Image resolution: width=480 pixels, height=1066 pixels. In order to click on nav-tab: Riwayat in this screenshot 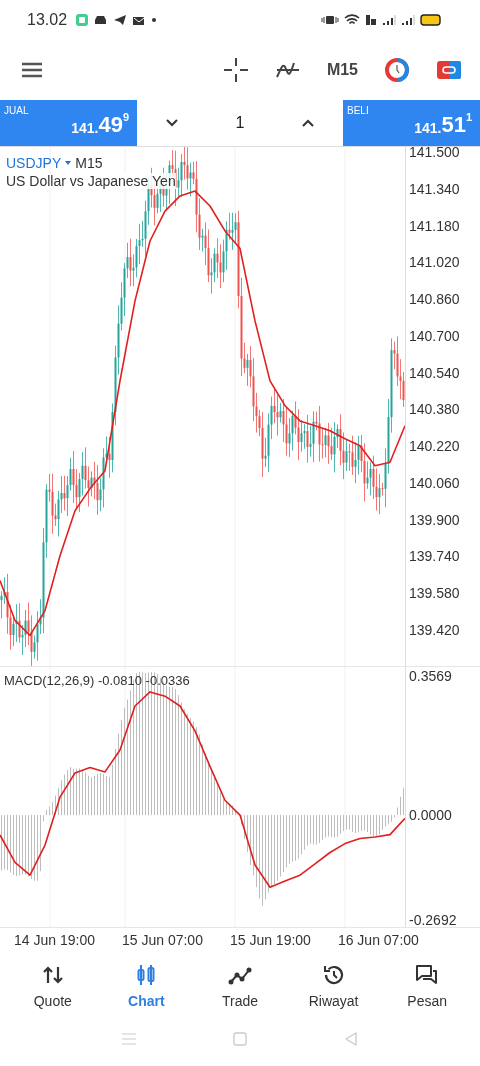, I will do `click(333, 986)`.